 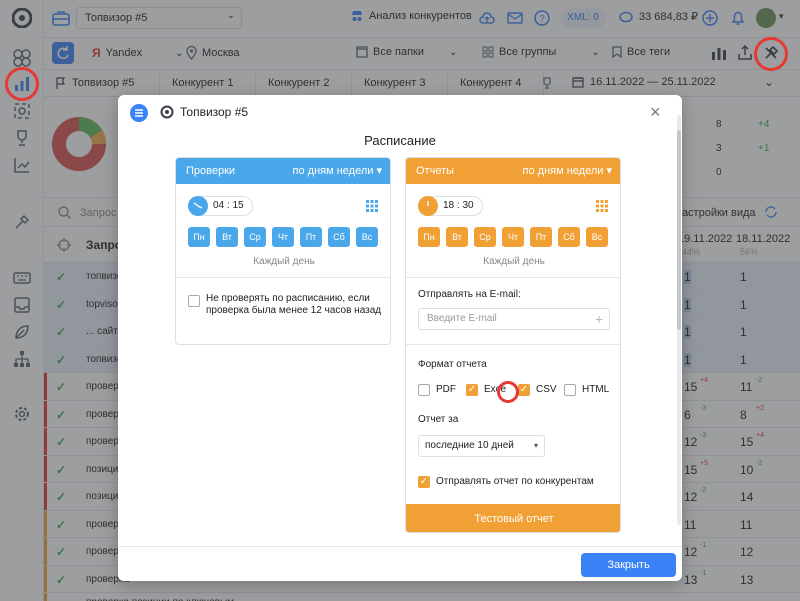 What do you see at coordinates (599, 319) in the screenshot?
I see `add-email-icon: +` at bounding box center [599, 319].